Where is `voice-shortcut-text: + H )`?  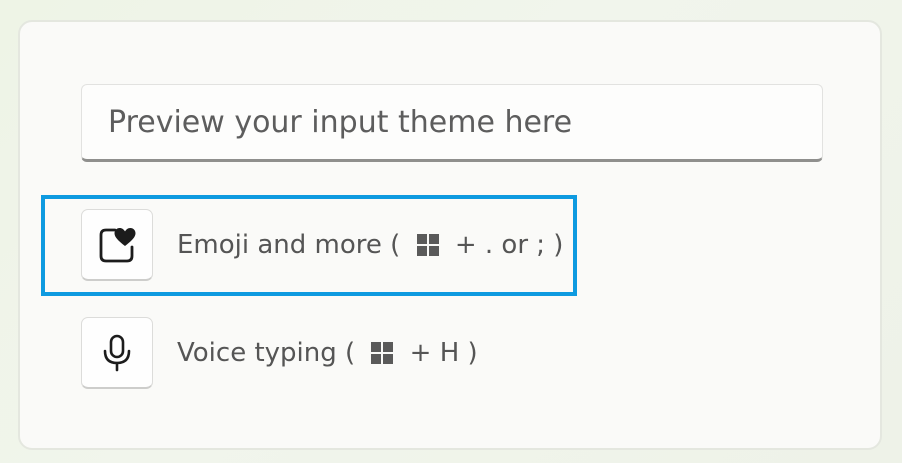
voice-shortcut-text: + H ) is located at coordinates (439, 353).